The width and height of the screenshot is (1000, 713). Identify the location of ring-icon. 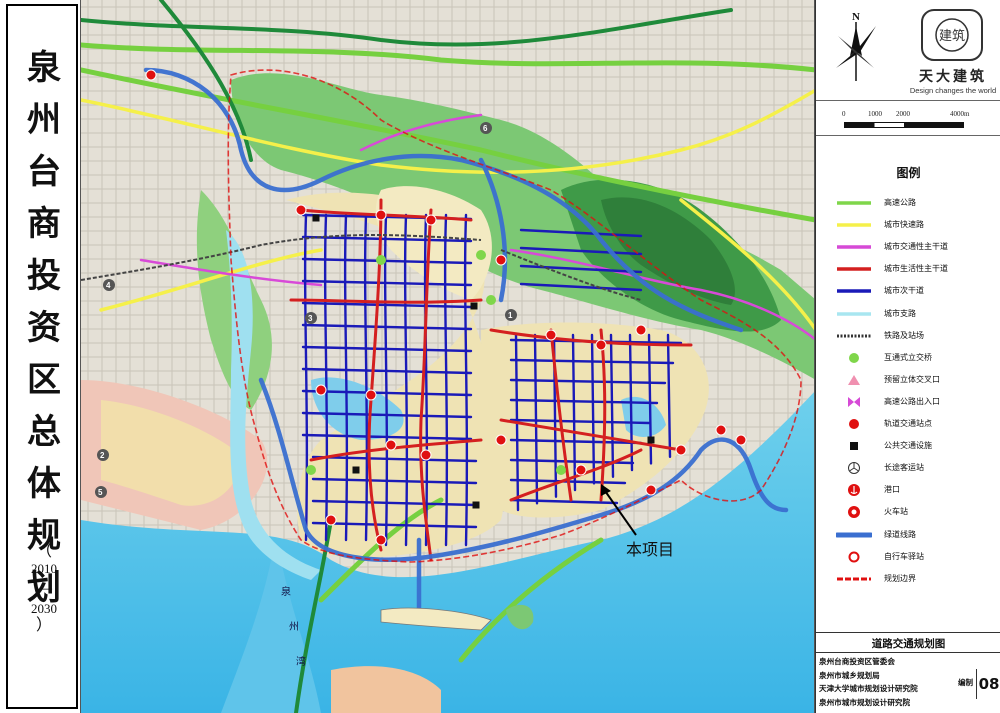
(854, 557).